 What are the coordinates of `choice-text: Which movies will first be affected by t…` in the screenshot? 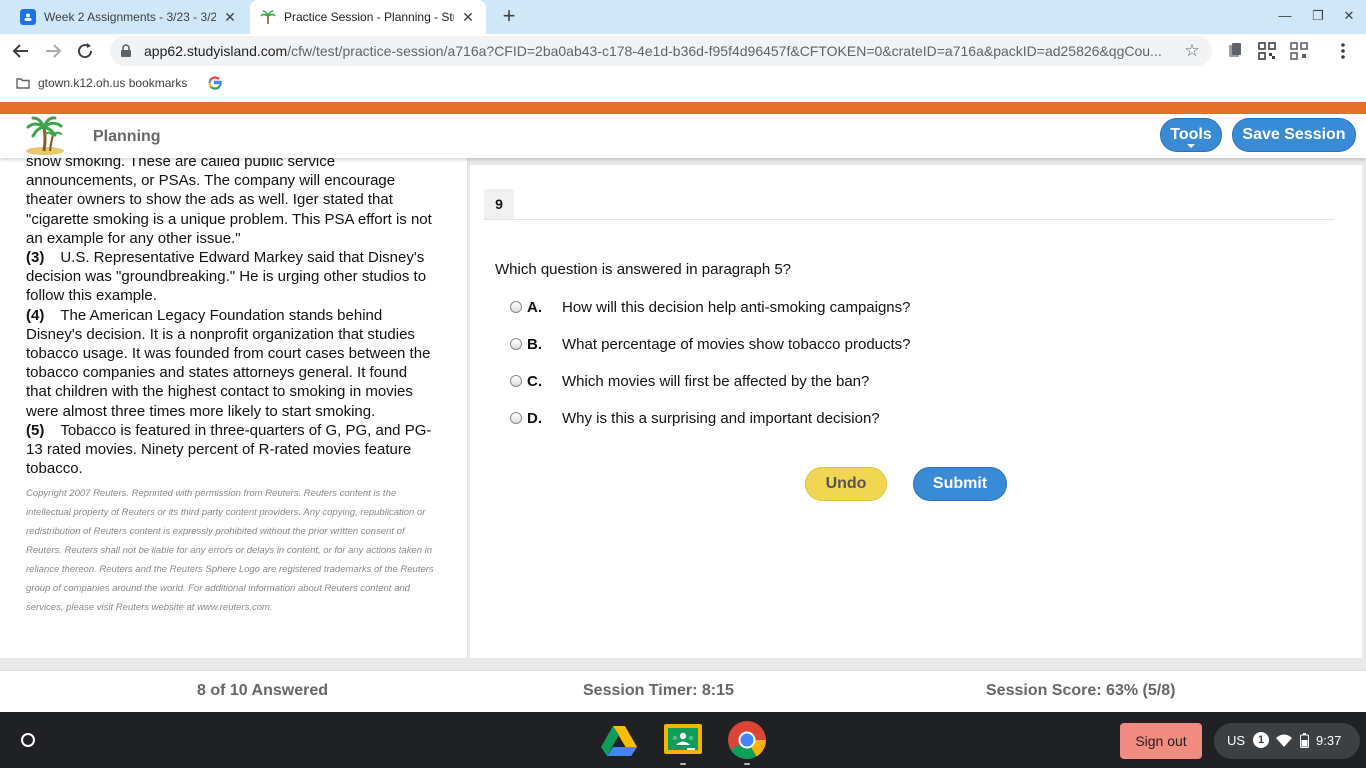 It's located at (716, 381).